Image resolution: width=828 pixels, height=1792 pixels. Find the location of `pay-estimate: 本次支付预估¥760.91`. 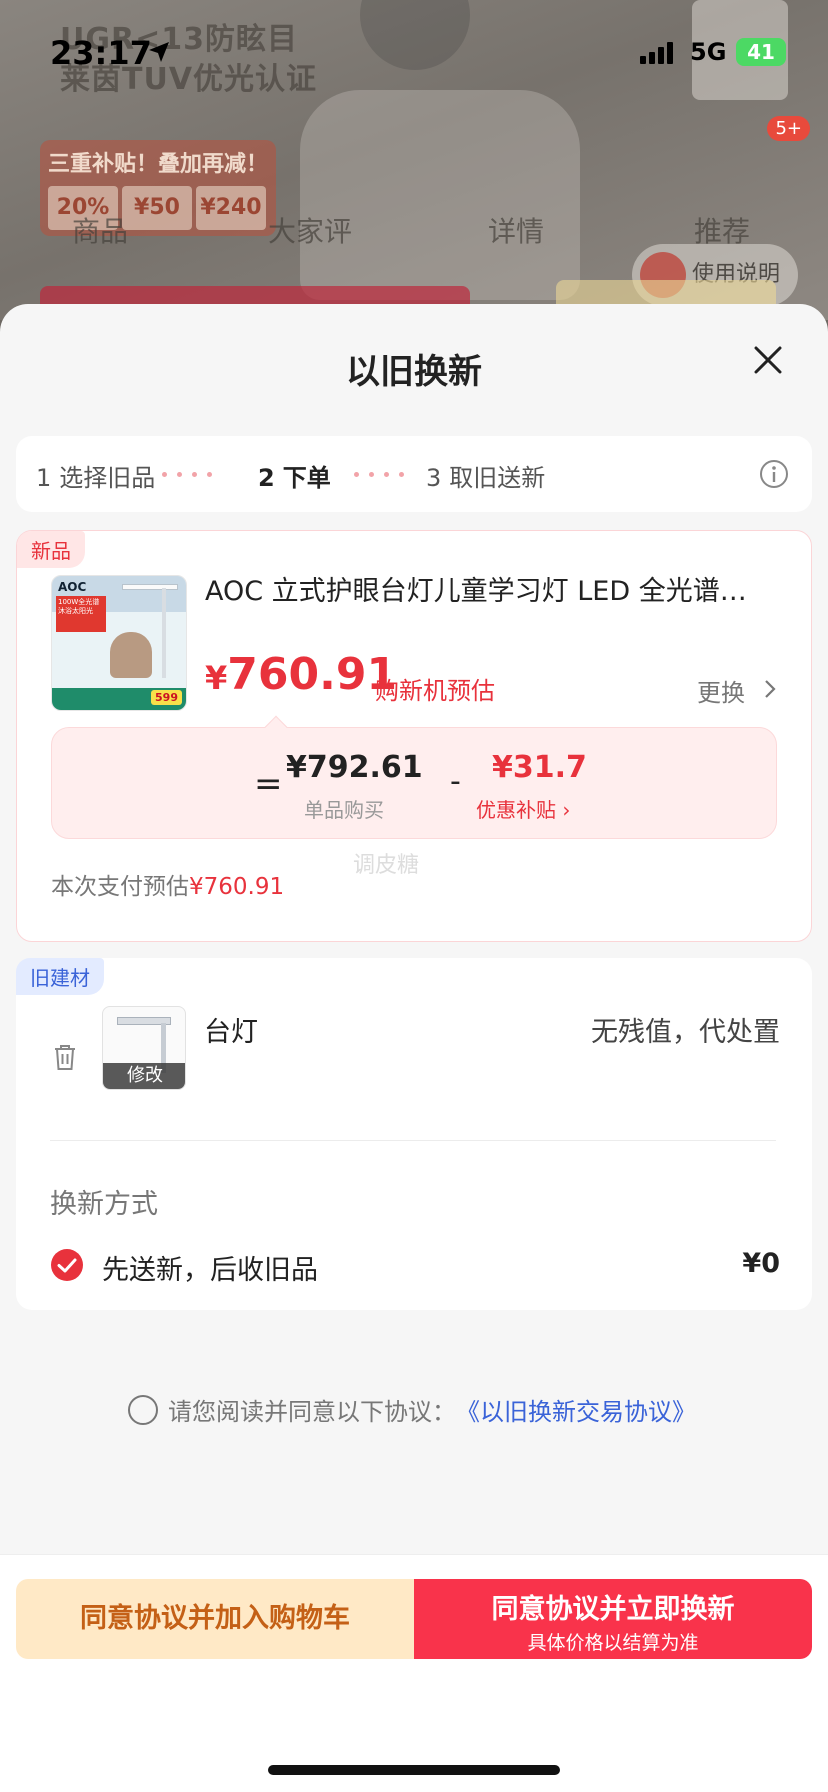

pay-estimate: 本次支付预估¥760.91 is located at coordinates (168, 887).